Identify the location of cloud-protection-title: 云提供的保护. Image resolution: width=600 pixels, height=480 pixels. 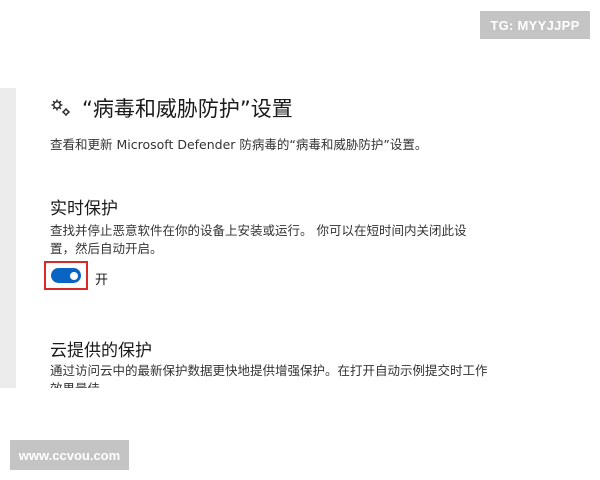
(101, 351).